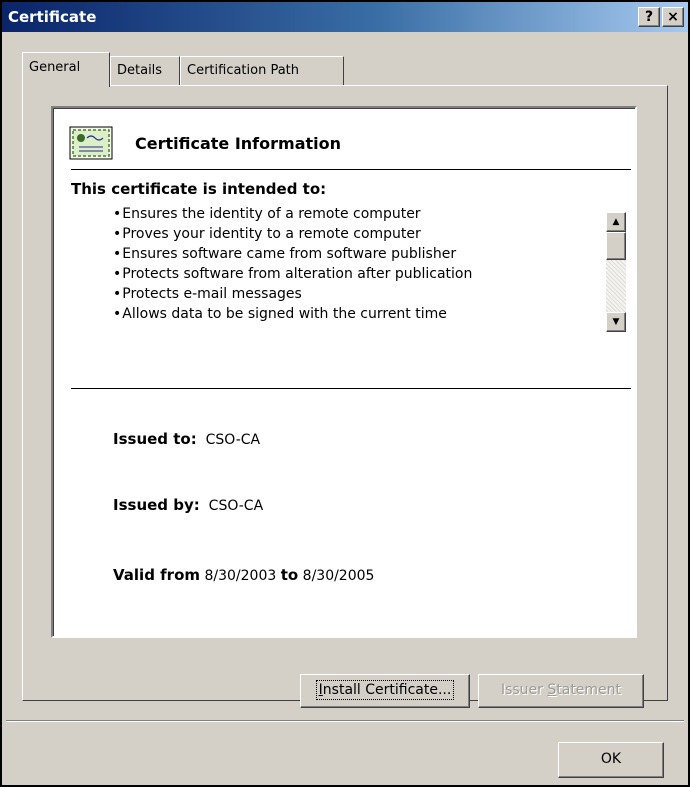 This screenshot has width=690, height=787. I want to click on title-bar: Certificate ? ×, so click(345, 17).